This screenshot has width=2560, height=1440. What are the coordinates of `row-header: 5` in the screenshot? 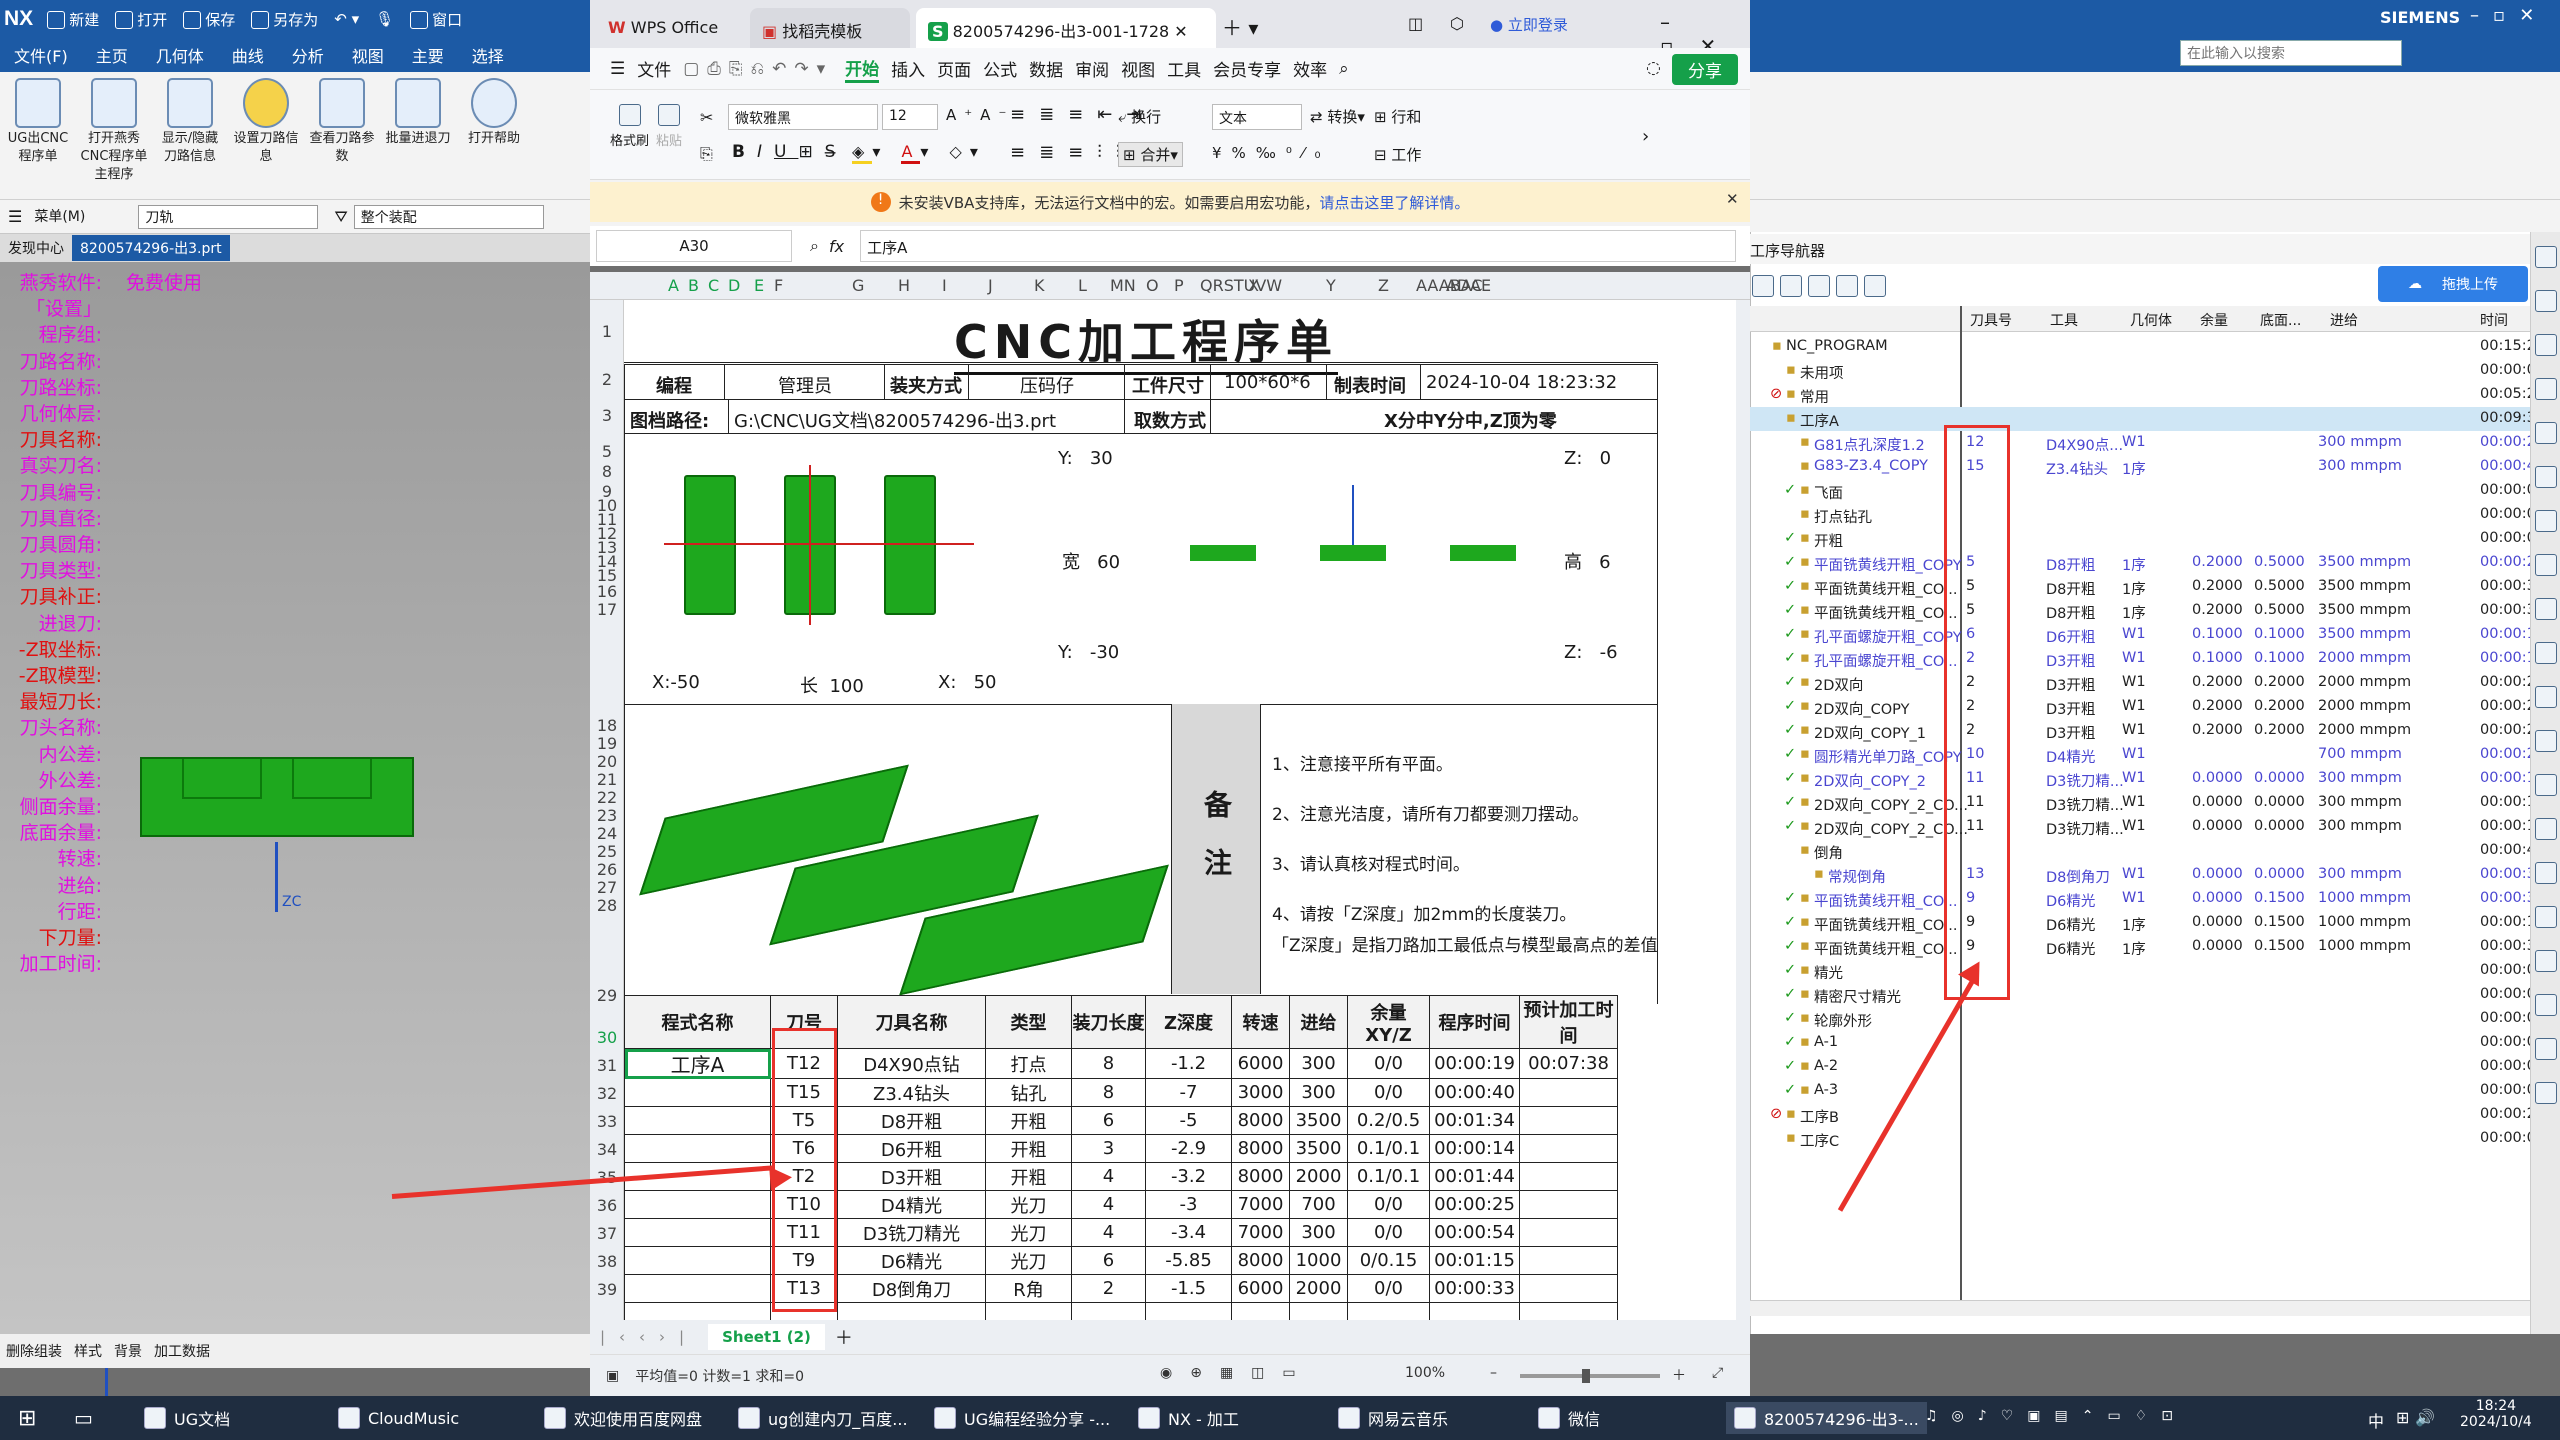 It's located at (607, 451).